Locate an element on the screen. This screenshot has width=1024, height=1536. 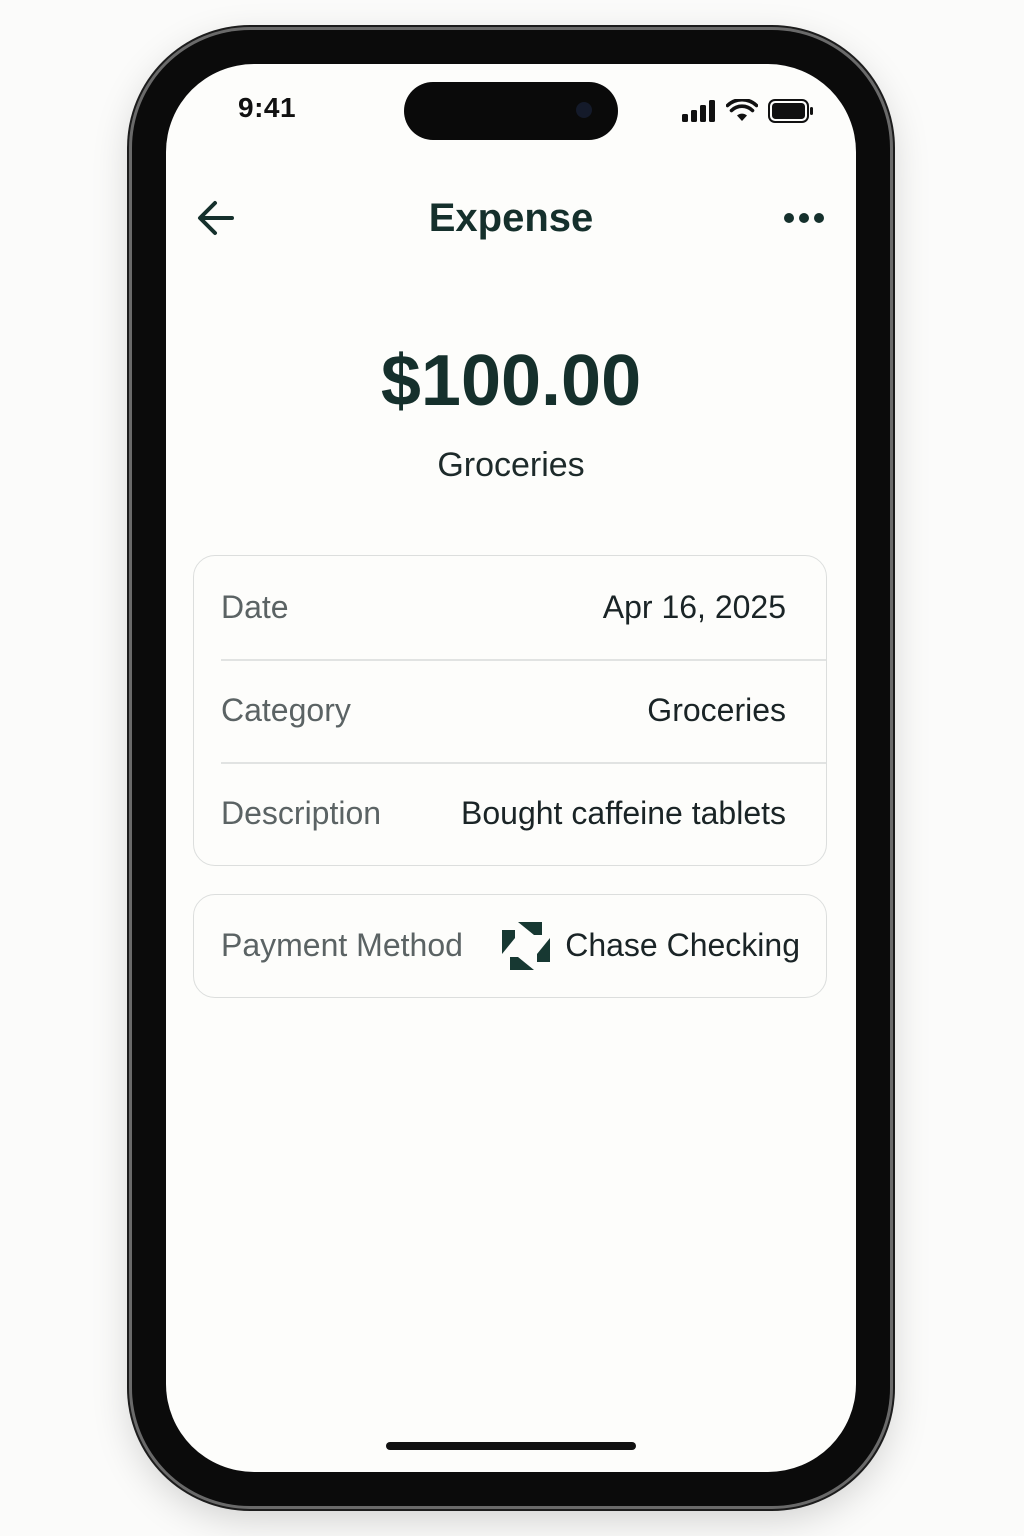
status-icons is located at coordinates (748, 111).